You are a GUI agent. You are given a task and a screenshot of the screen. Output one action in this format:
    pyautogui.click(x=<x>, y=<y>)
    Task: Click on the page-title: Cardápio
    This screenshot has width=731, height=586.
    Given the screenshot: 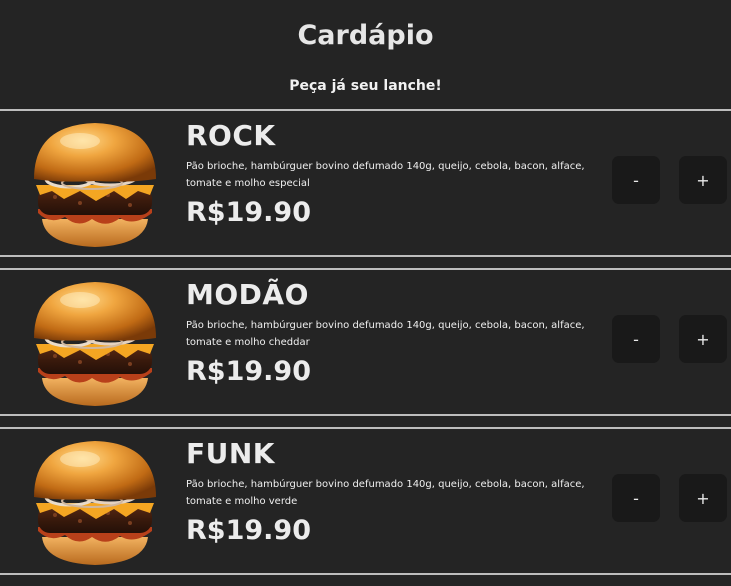 What is the action you would take?
    pyautogui.click(x=365, y=35)
    